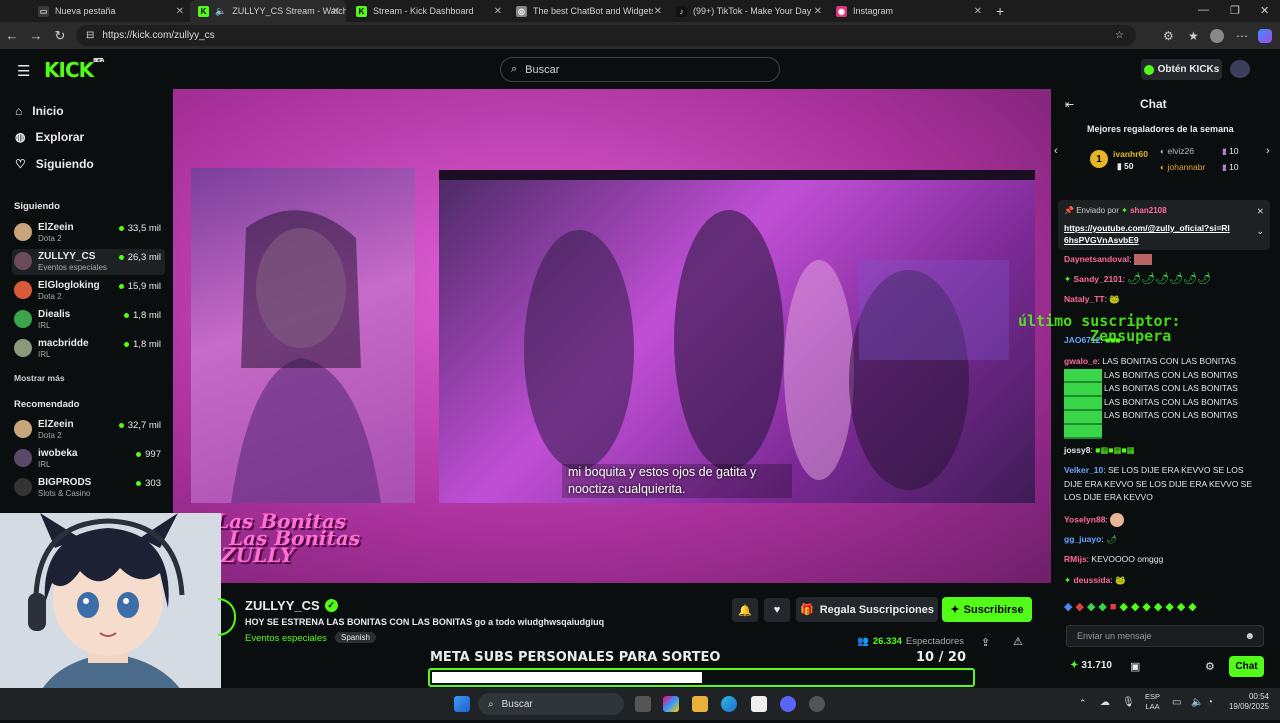 The width and height of the screenshot is (1280, 723). Describe the element at coordinates (88, 291) in the screenshot. I see `following-channel: ElGlogloking Dota 2 15,9 mil` at that location.